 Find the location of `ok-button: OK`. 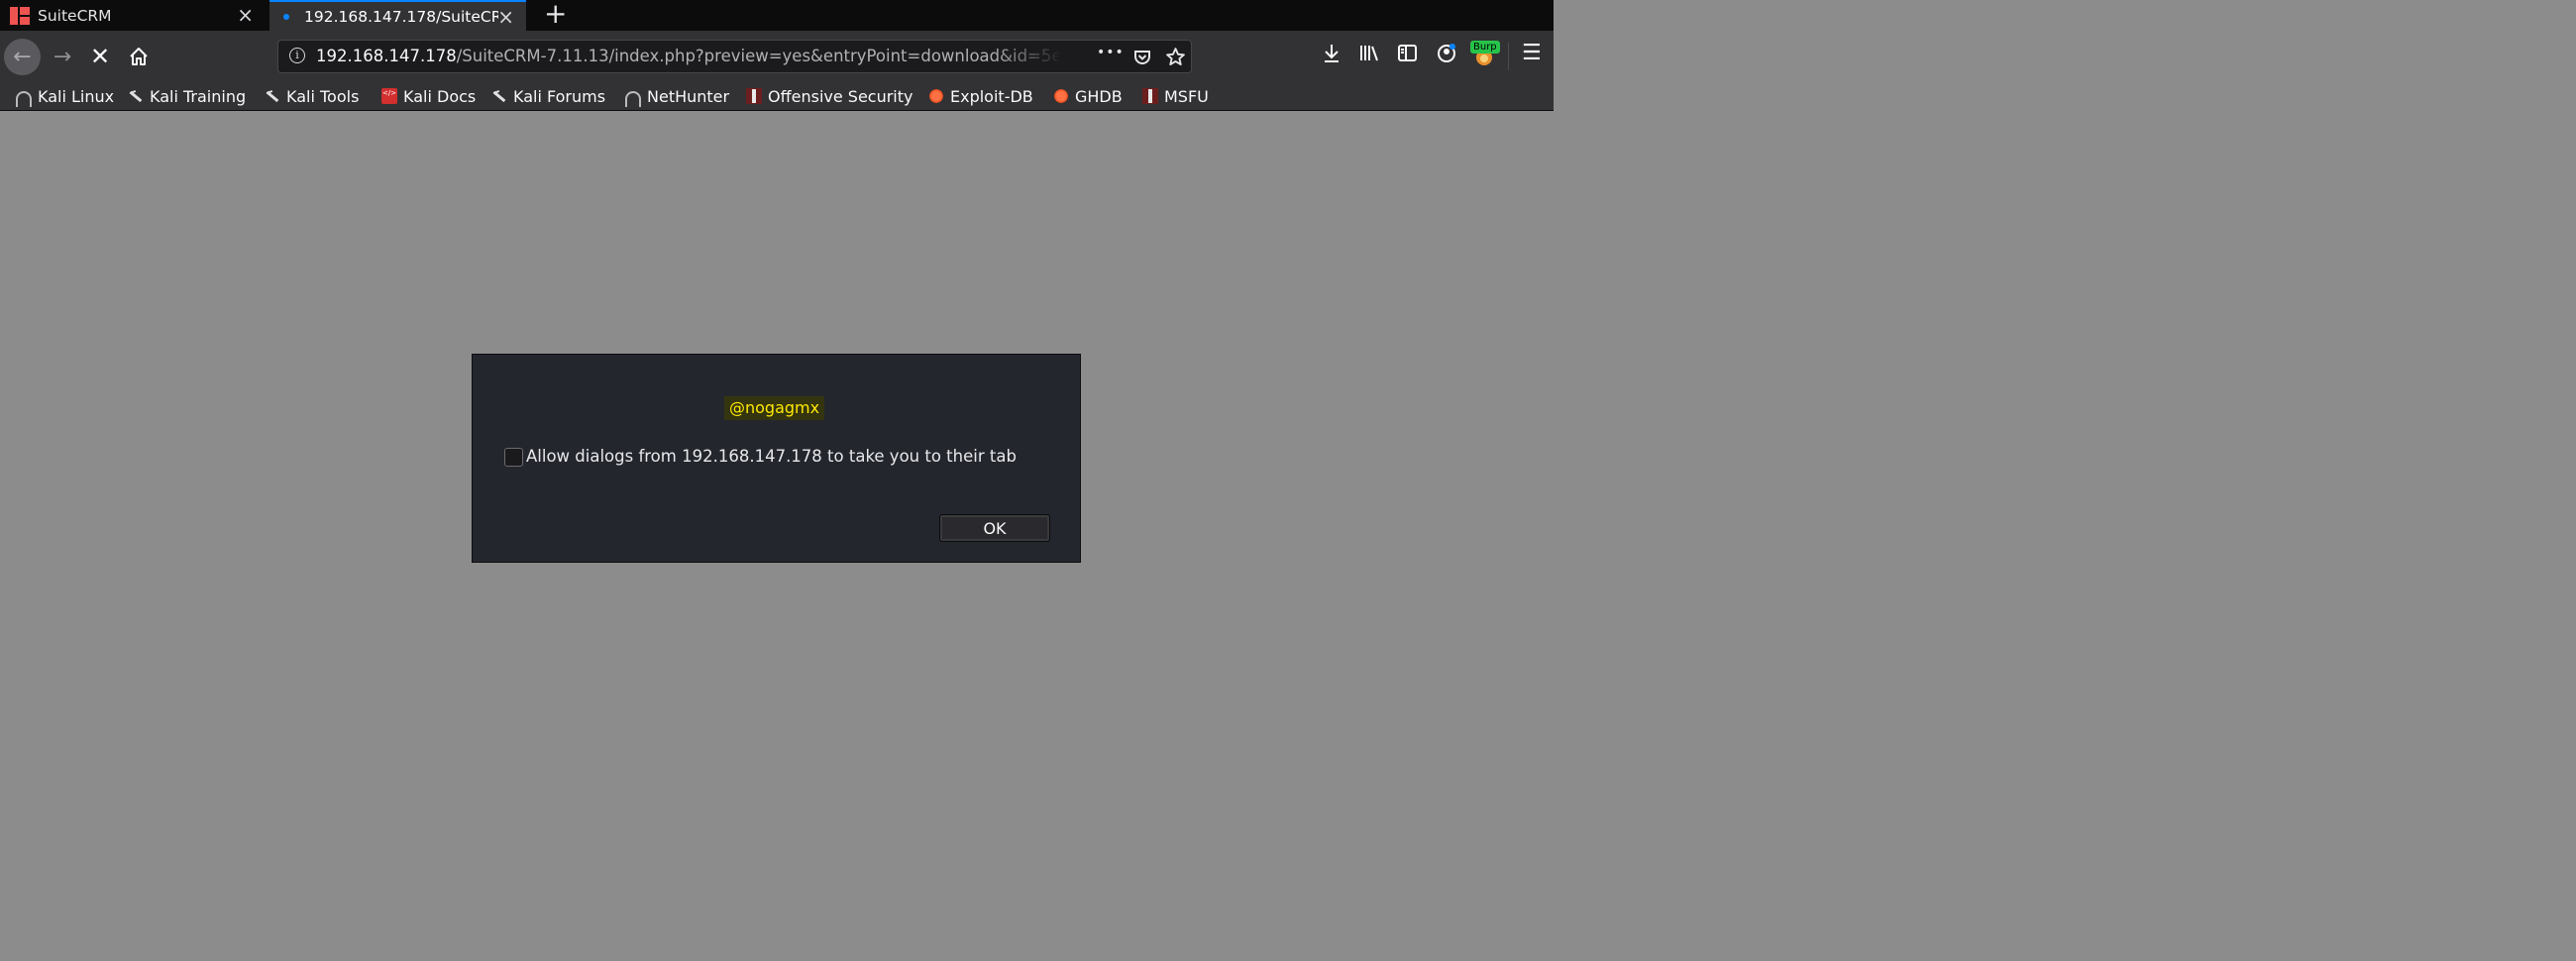

ok-button: OK is located at coordinates (995, 528).